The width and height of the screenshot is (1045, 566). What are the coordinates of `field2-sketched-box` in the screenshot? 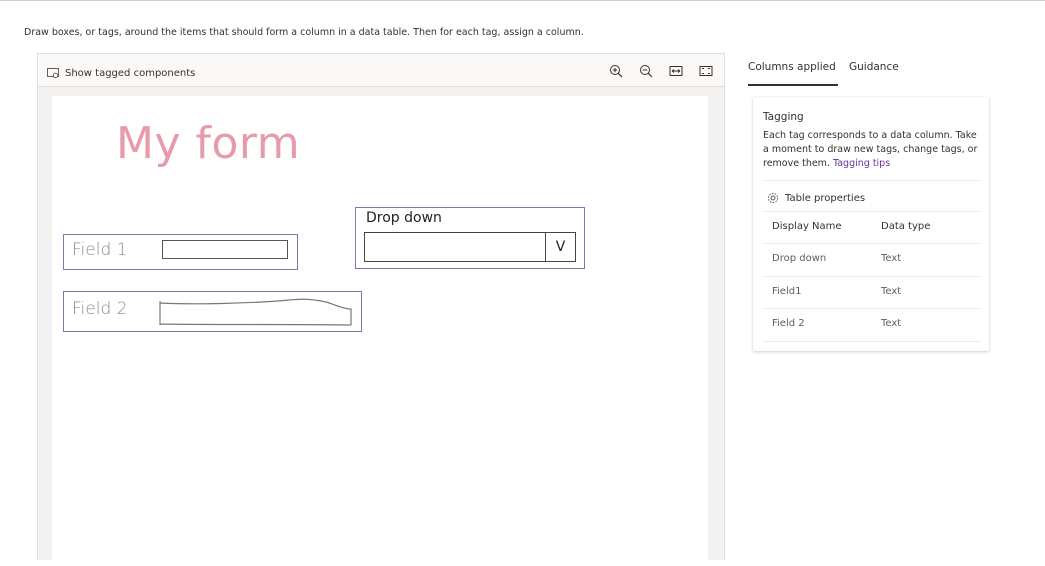 It's located at (255, 312).